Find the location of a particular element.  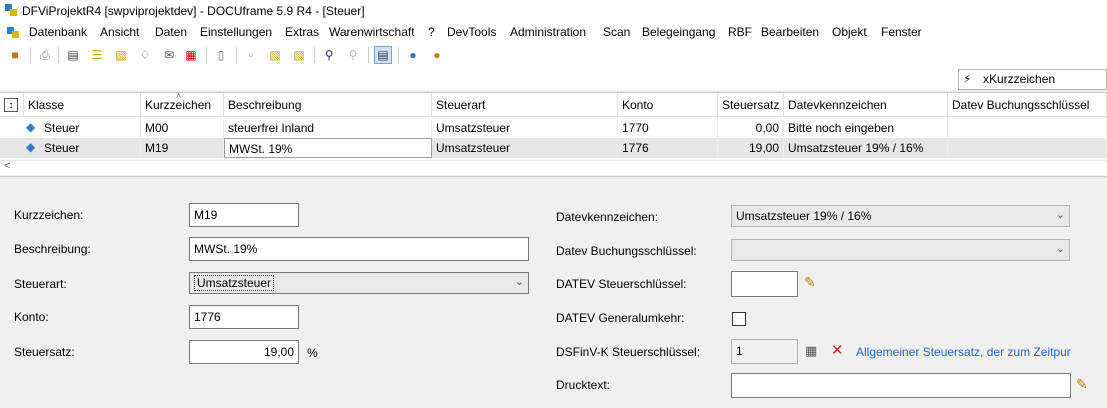

konto-field: 1776 is located at coordinates (244, 317).